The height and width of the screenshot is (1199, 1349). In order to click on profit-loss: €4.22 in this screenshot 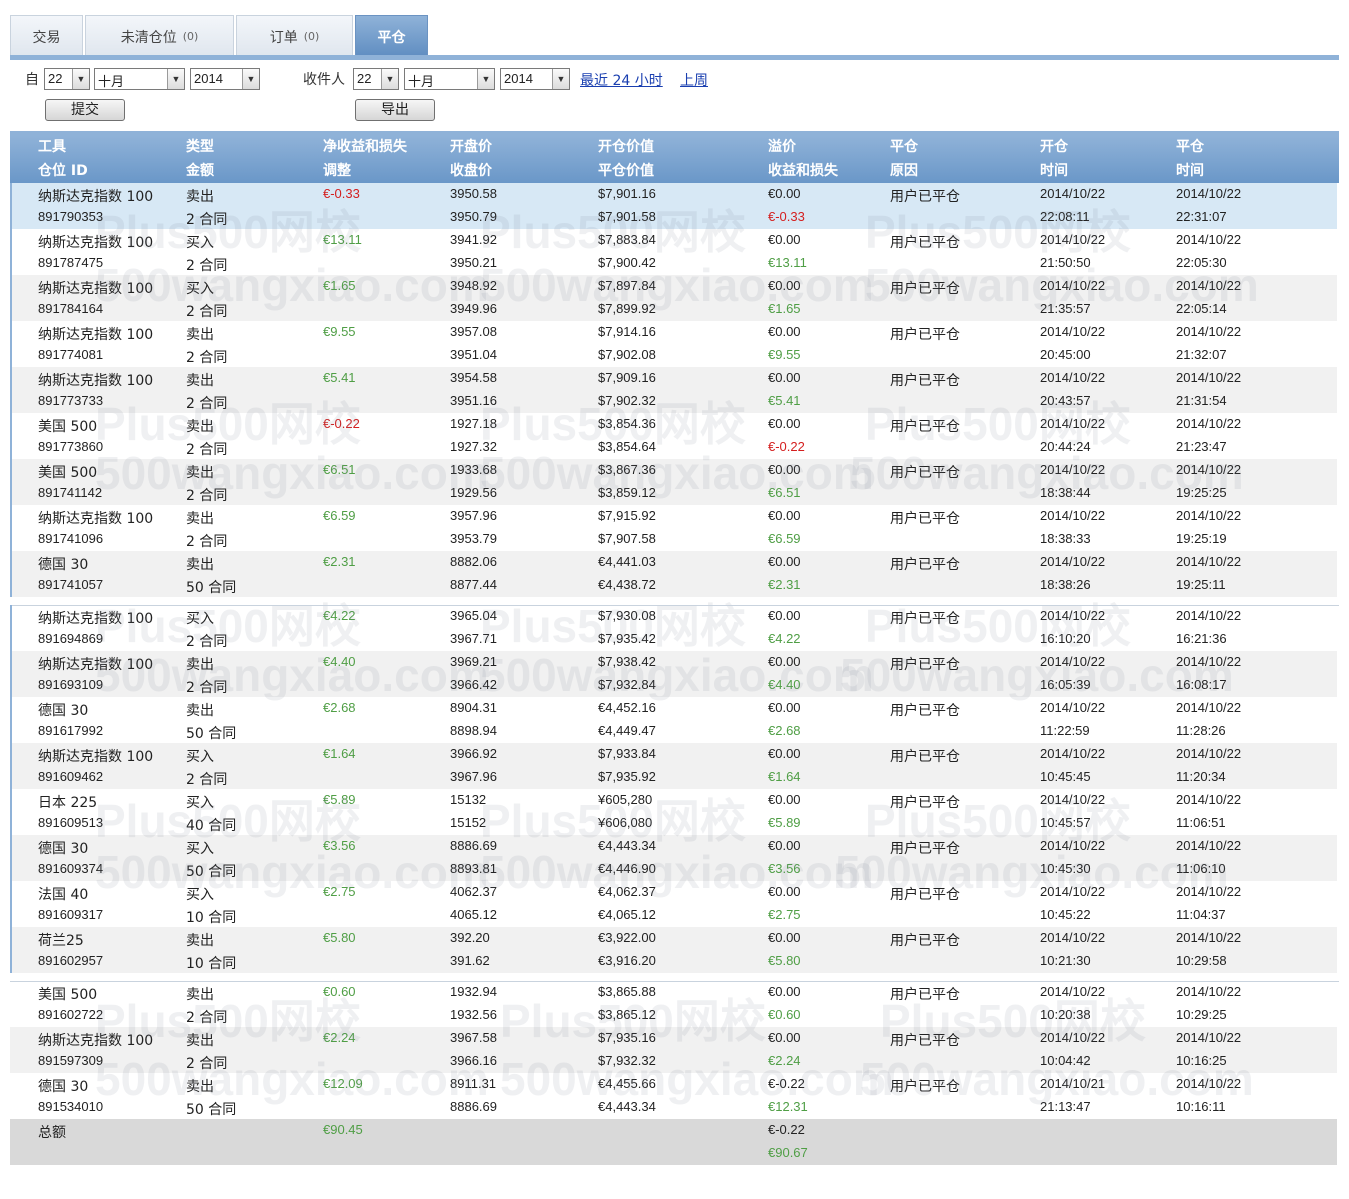, I will do `click(784, 638)`.